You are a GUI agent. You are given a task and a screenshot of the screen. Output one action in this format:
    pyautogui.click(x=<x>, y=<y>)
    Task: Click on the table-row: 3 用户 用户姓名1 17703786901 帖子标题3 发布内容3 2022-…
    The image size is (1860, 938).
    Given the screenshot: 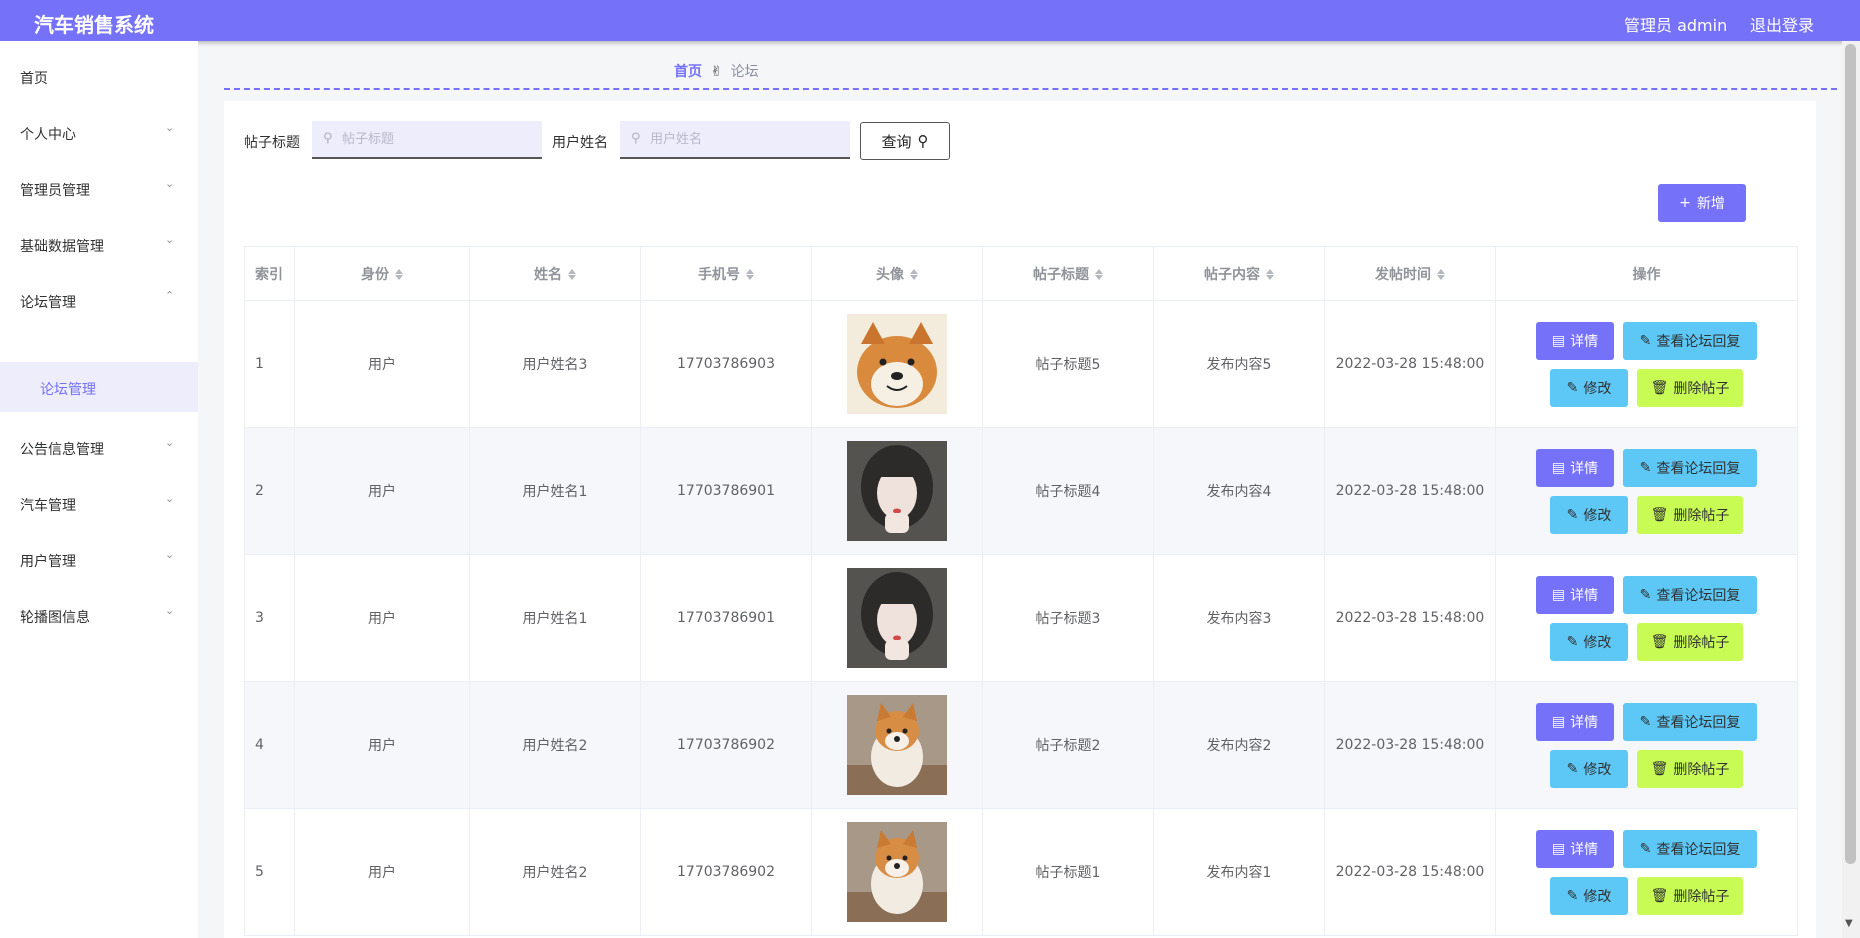 What is the action you would take?
    pyautogui.click(x=1021, y=618)
    